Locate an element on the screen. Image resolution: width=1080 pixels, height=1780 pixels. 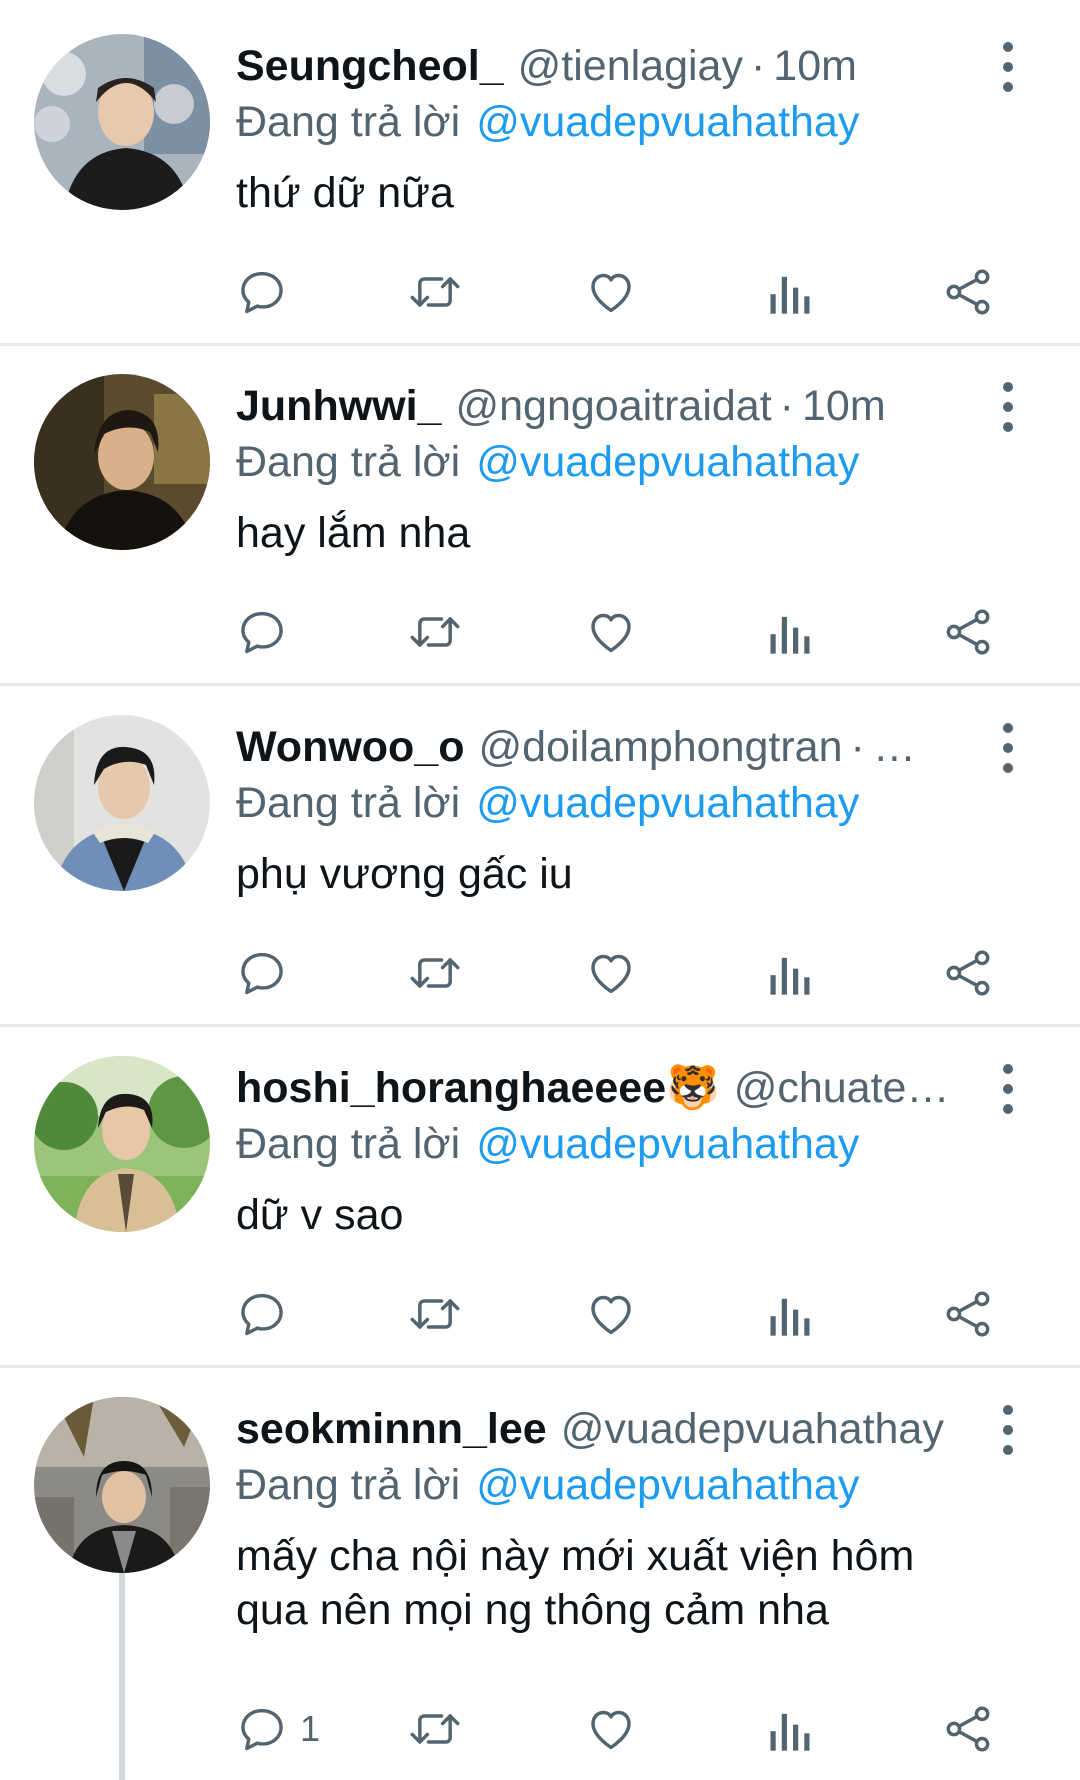
user-handle: @chuatenha is located at coordinates (845, 1088).